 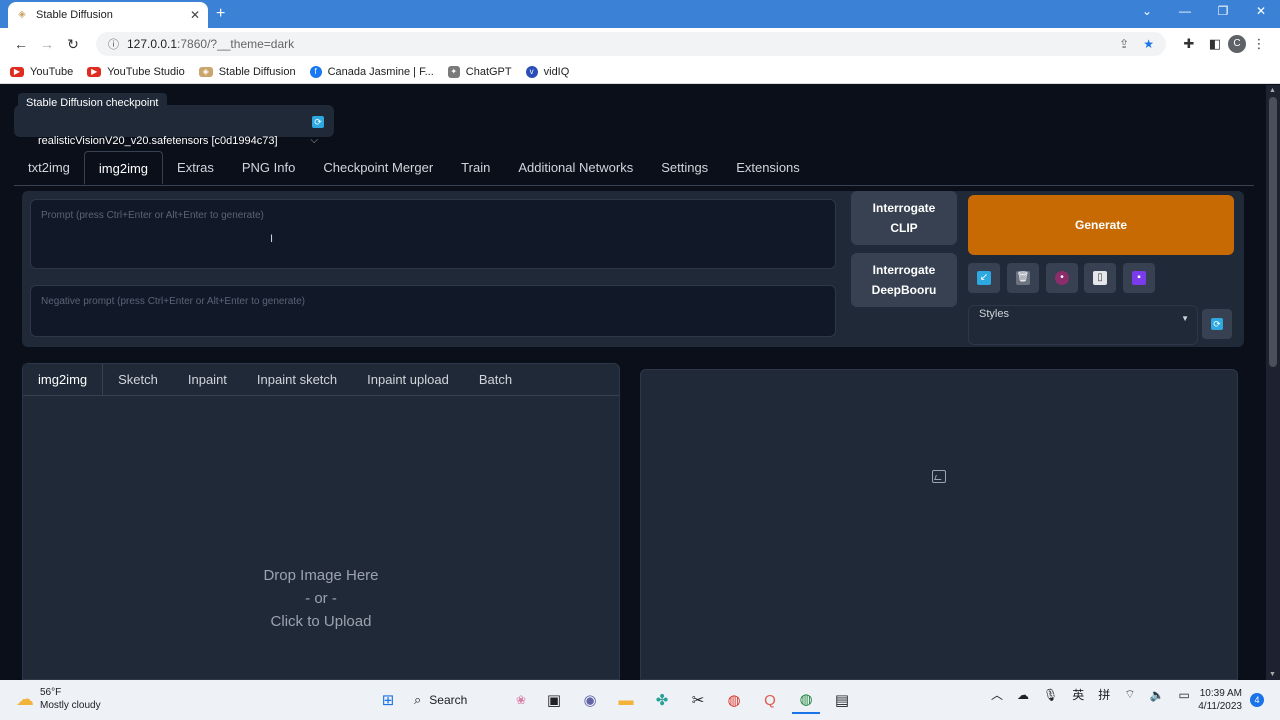 I want to click on chrome-icon: ◍, so click(x=734, y=700).